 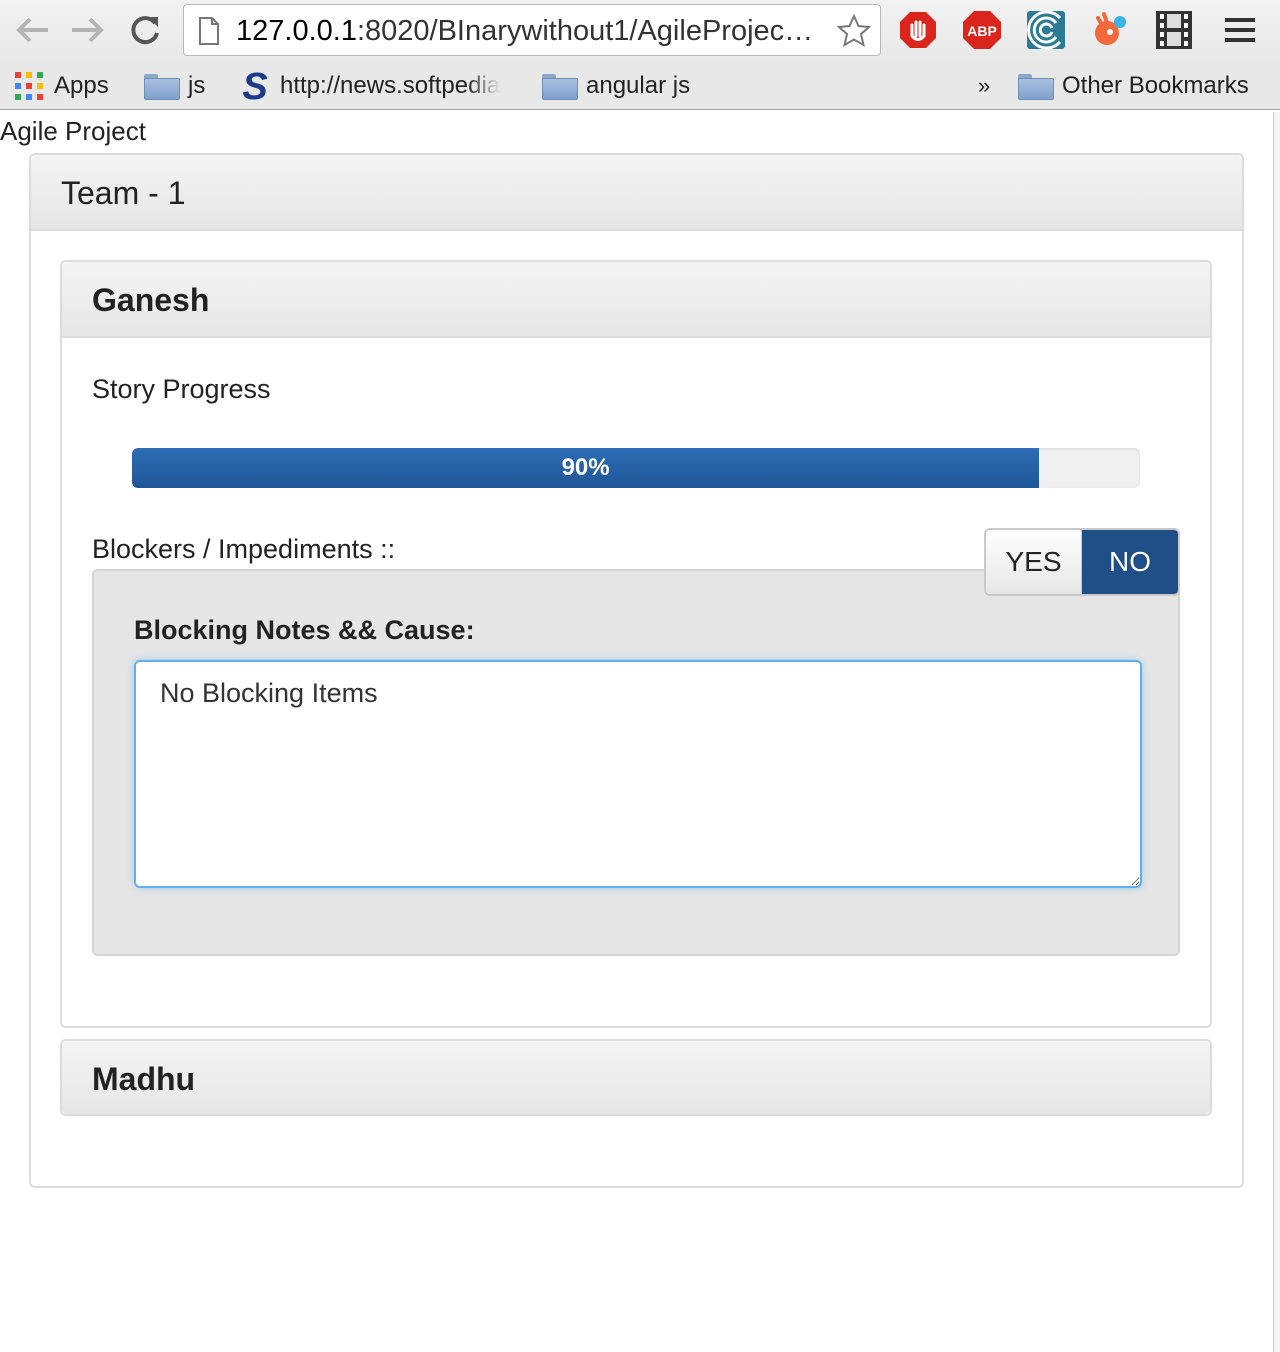 I want to click on blocker-toggle: YES NO, so click(x=1082, y=562).